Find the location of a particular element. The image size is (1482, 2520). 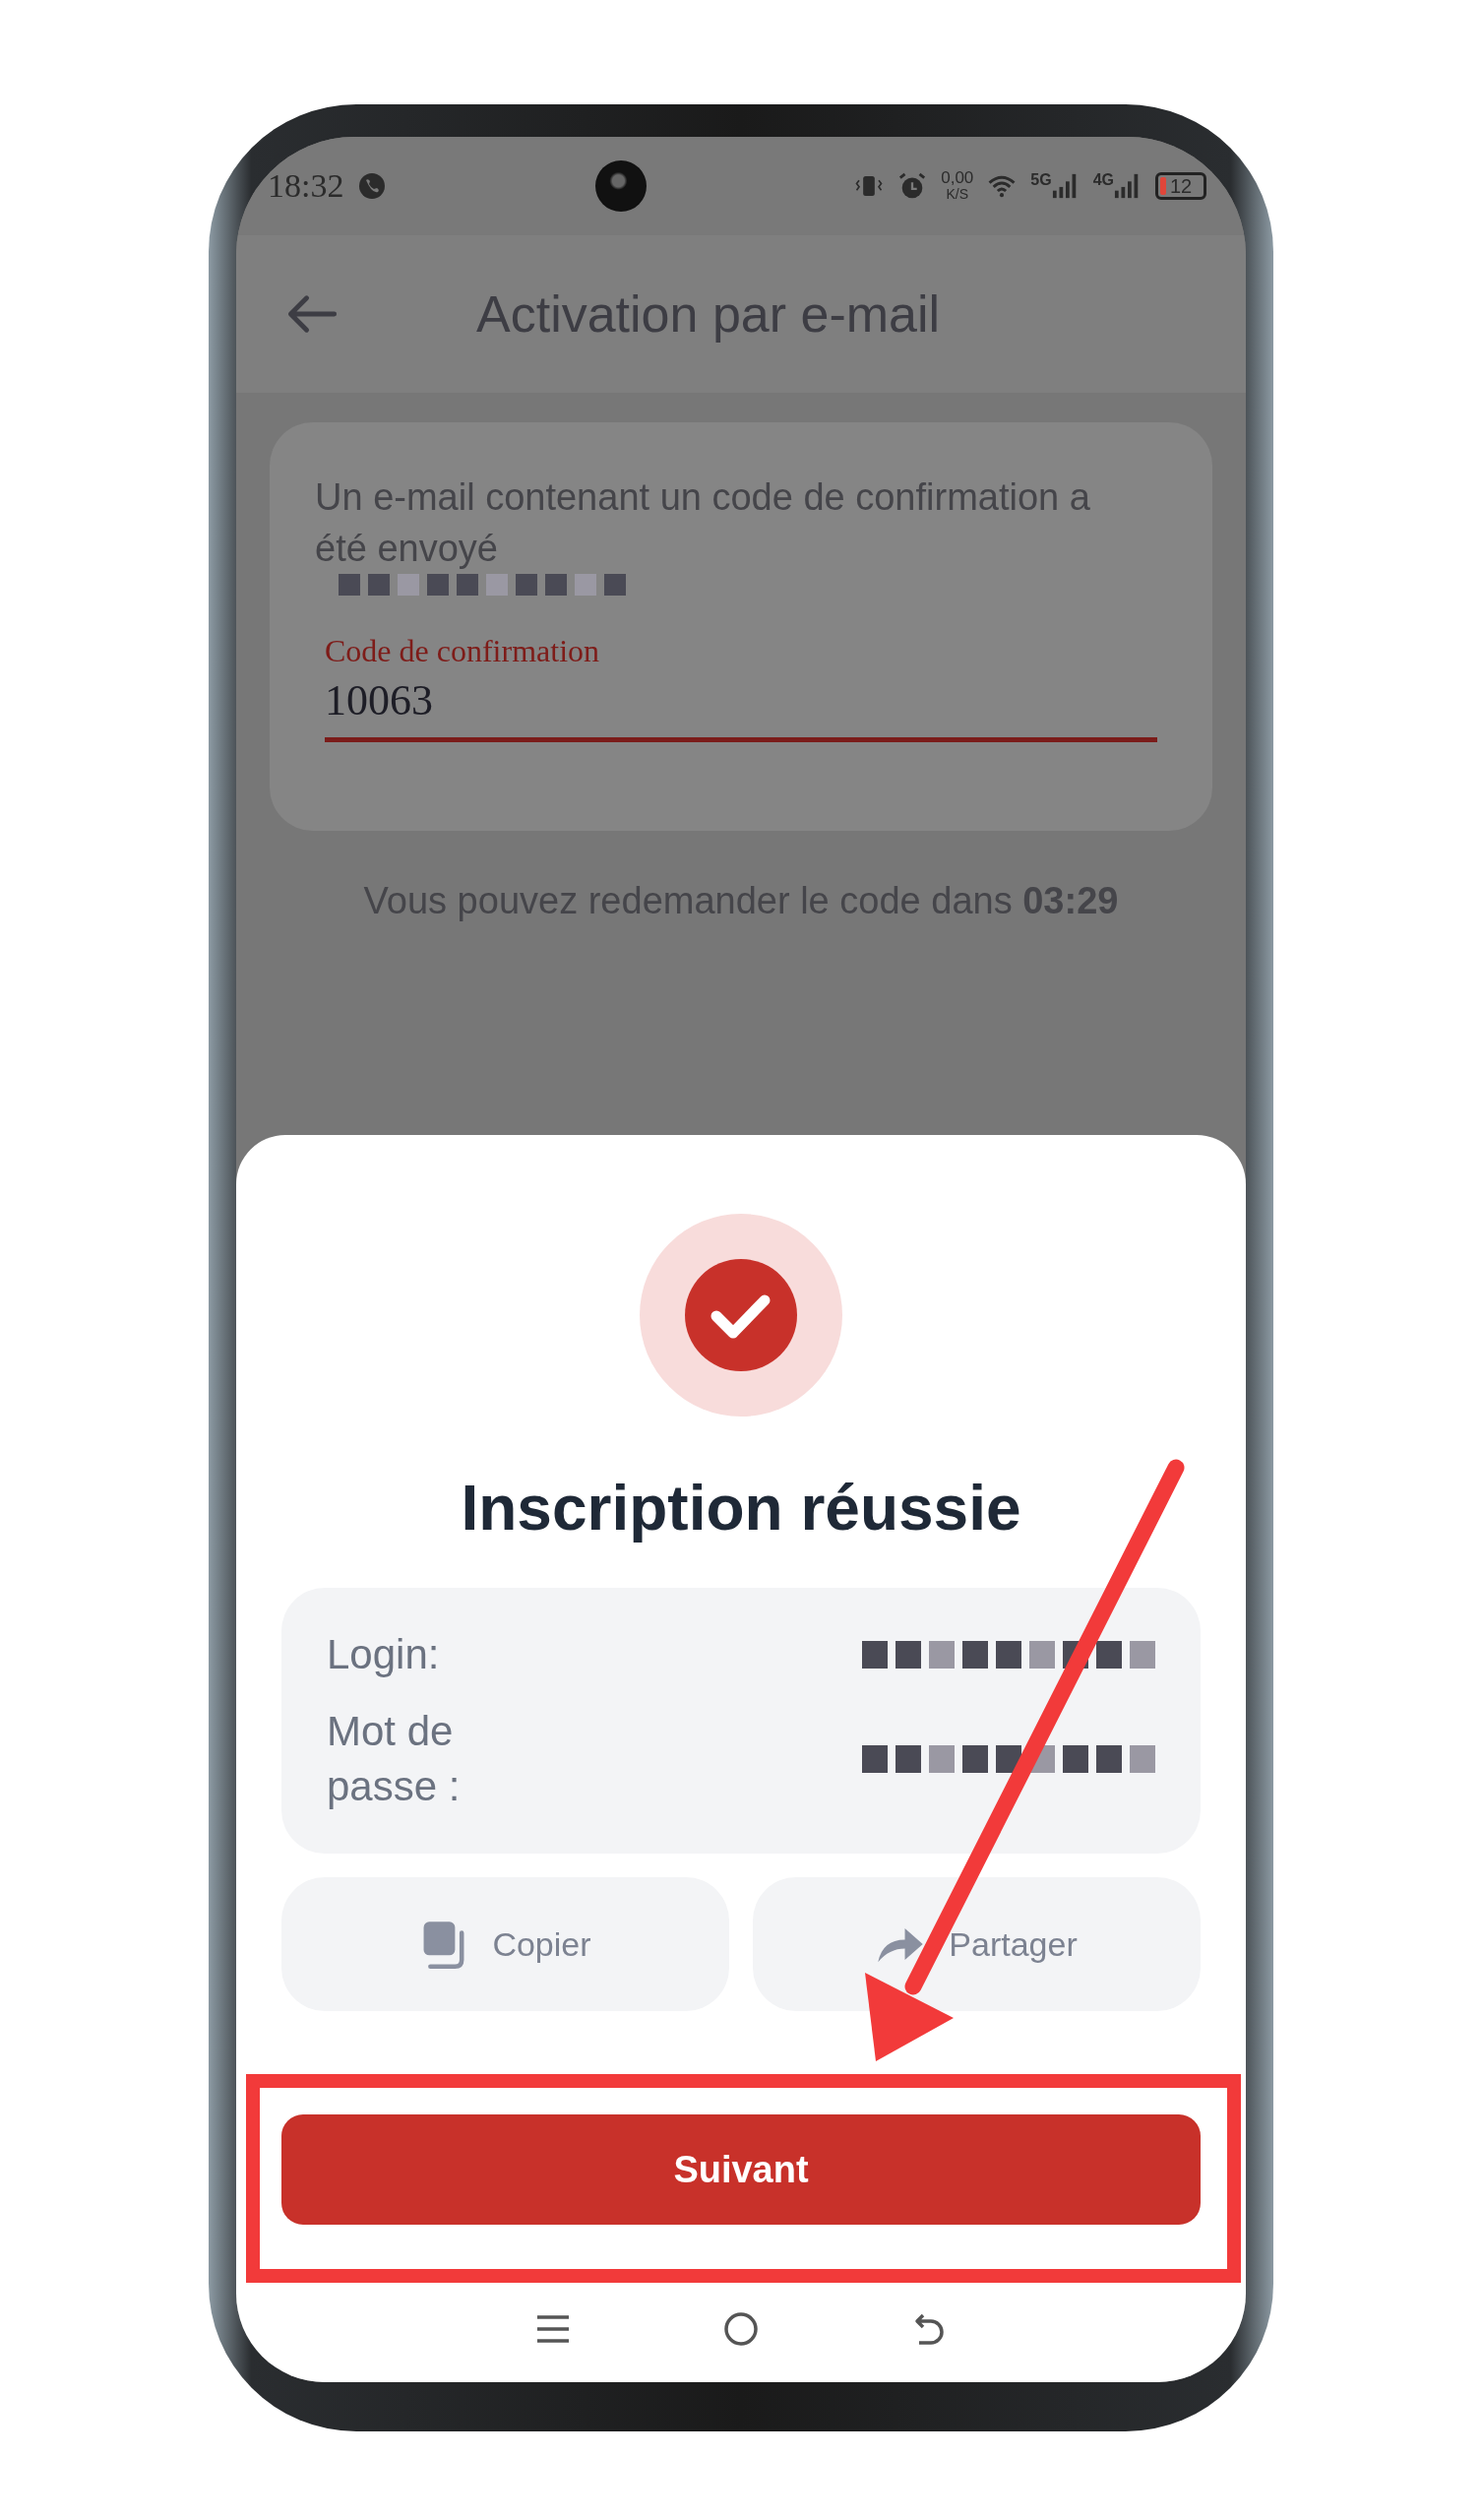

network-type: 5G is located at coordinates (1041, 180).